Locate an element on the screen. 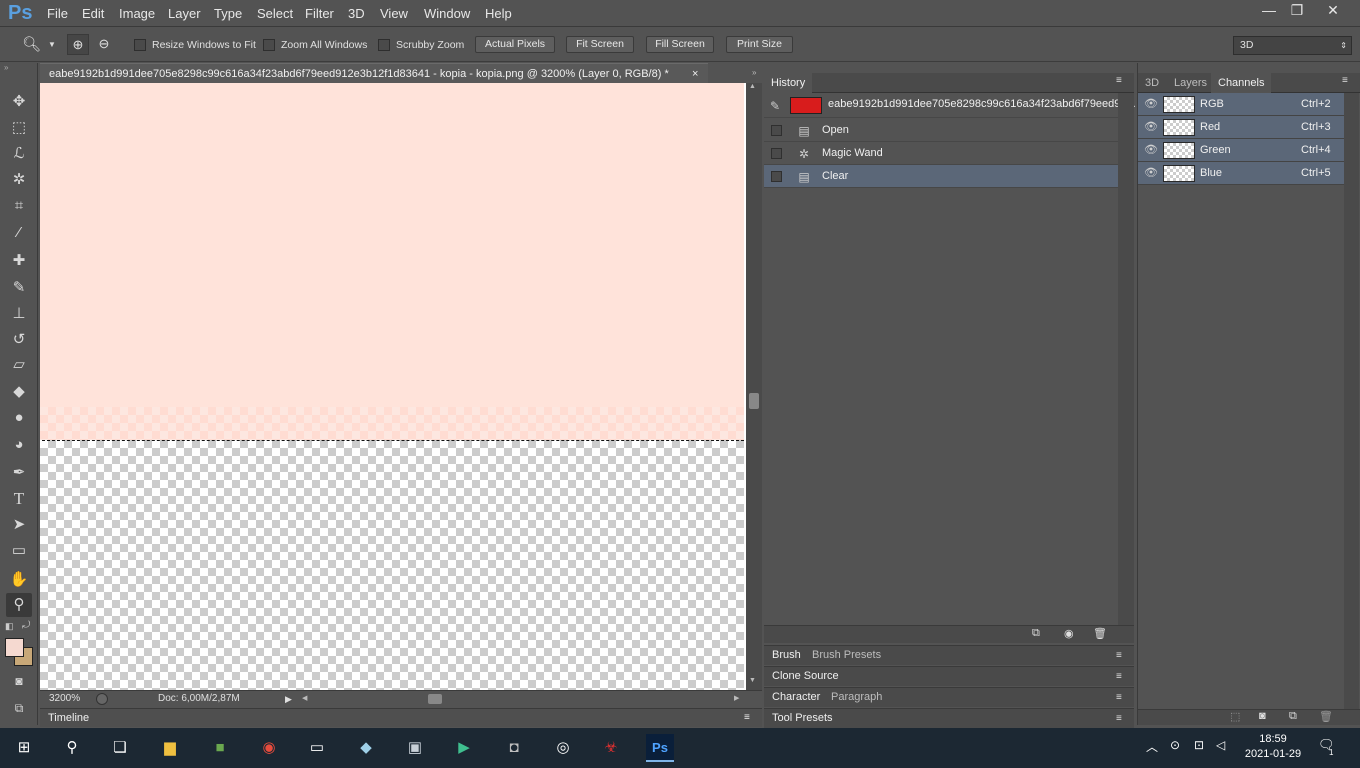 Image resolution: width=1360 pixels, height=768 pixels. zoom-all-checkbox is located at coordinates (269, 45).